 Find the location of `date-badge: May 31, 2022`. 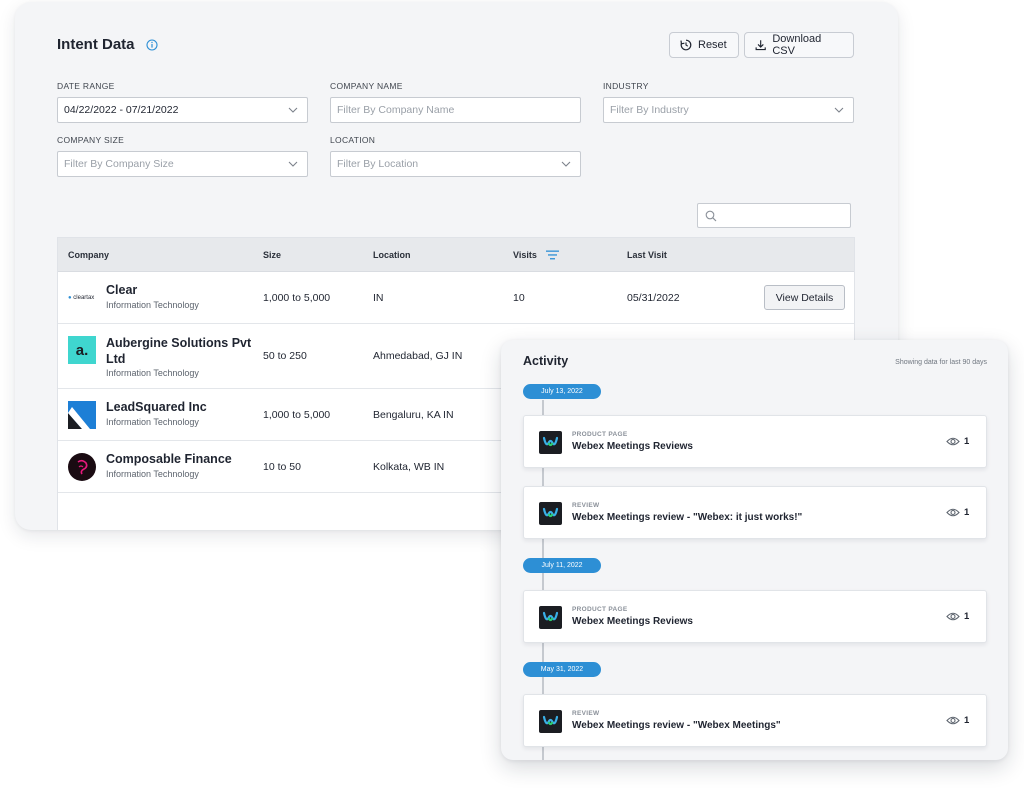

date-badge: May 31, 2022 is located at coordinates (562, 669).